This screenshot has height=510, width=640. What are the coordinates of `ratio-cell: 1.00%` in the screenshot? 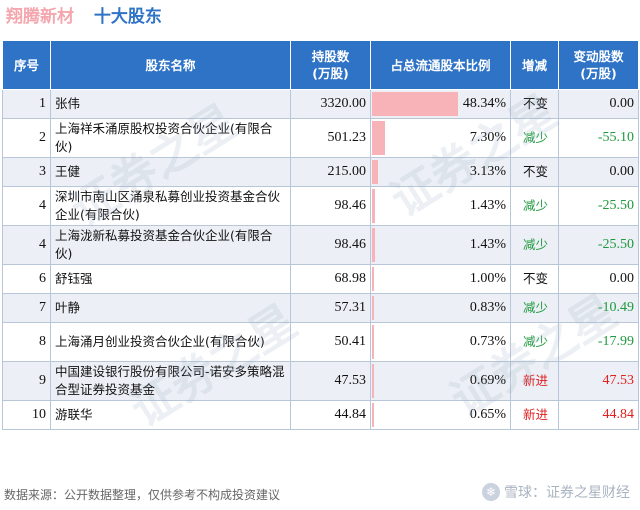 It's located at (440, 279).